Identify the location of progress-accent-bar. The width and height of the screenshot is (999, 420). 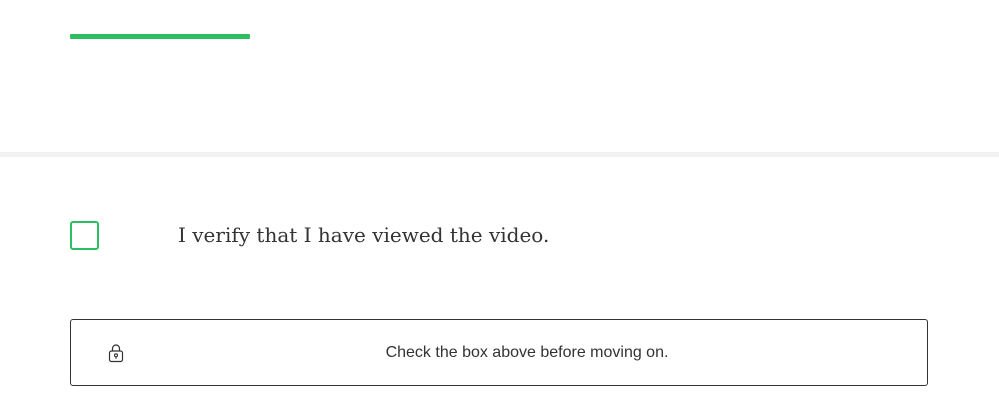
(160, 36).